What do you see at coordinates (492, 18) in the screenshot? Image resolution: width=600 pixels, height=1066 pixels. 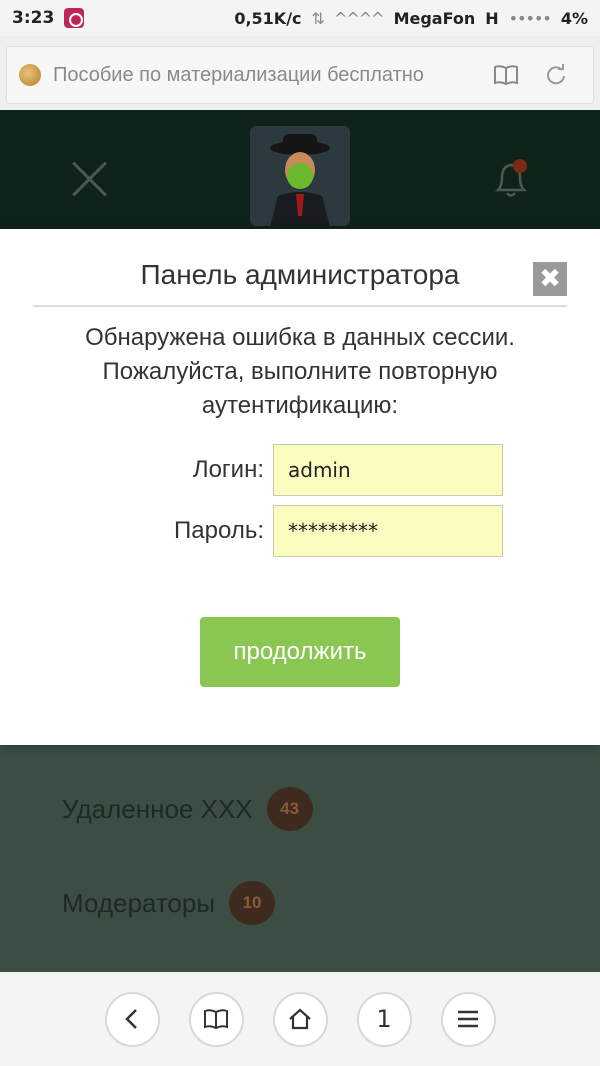 I see `network-type: H` at bounding box center [492, 18].